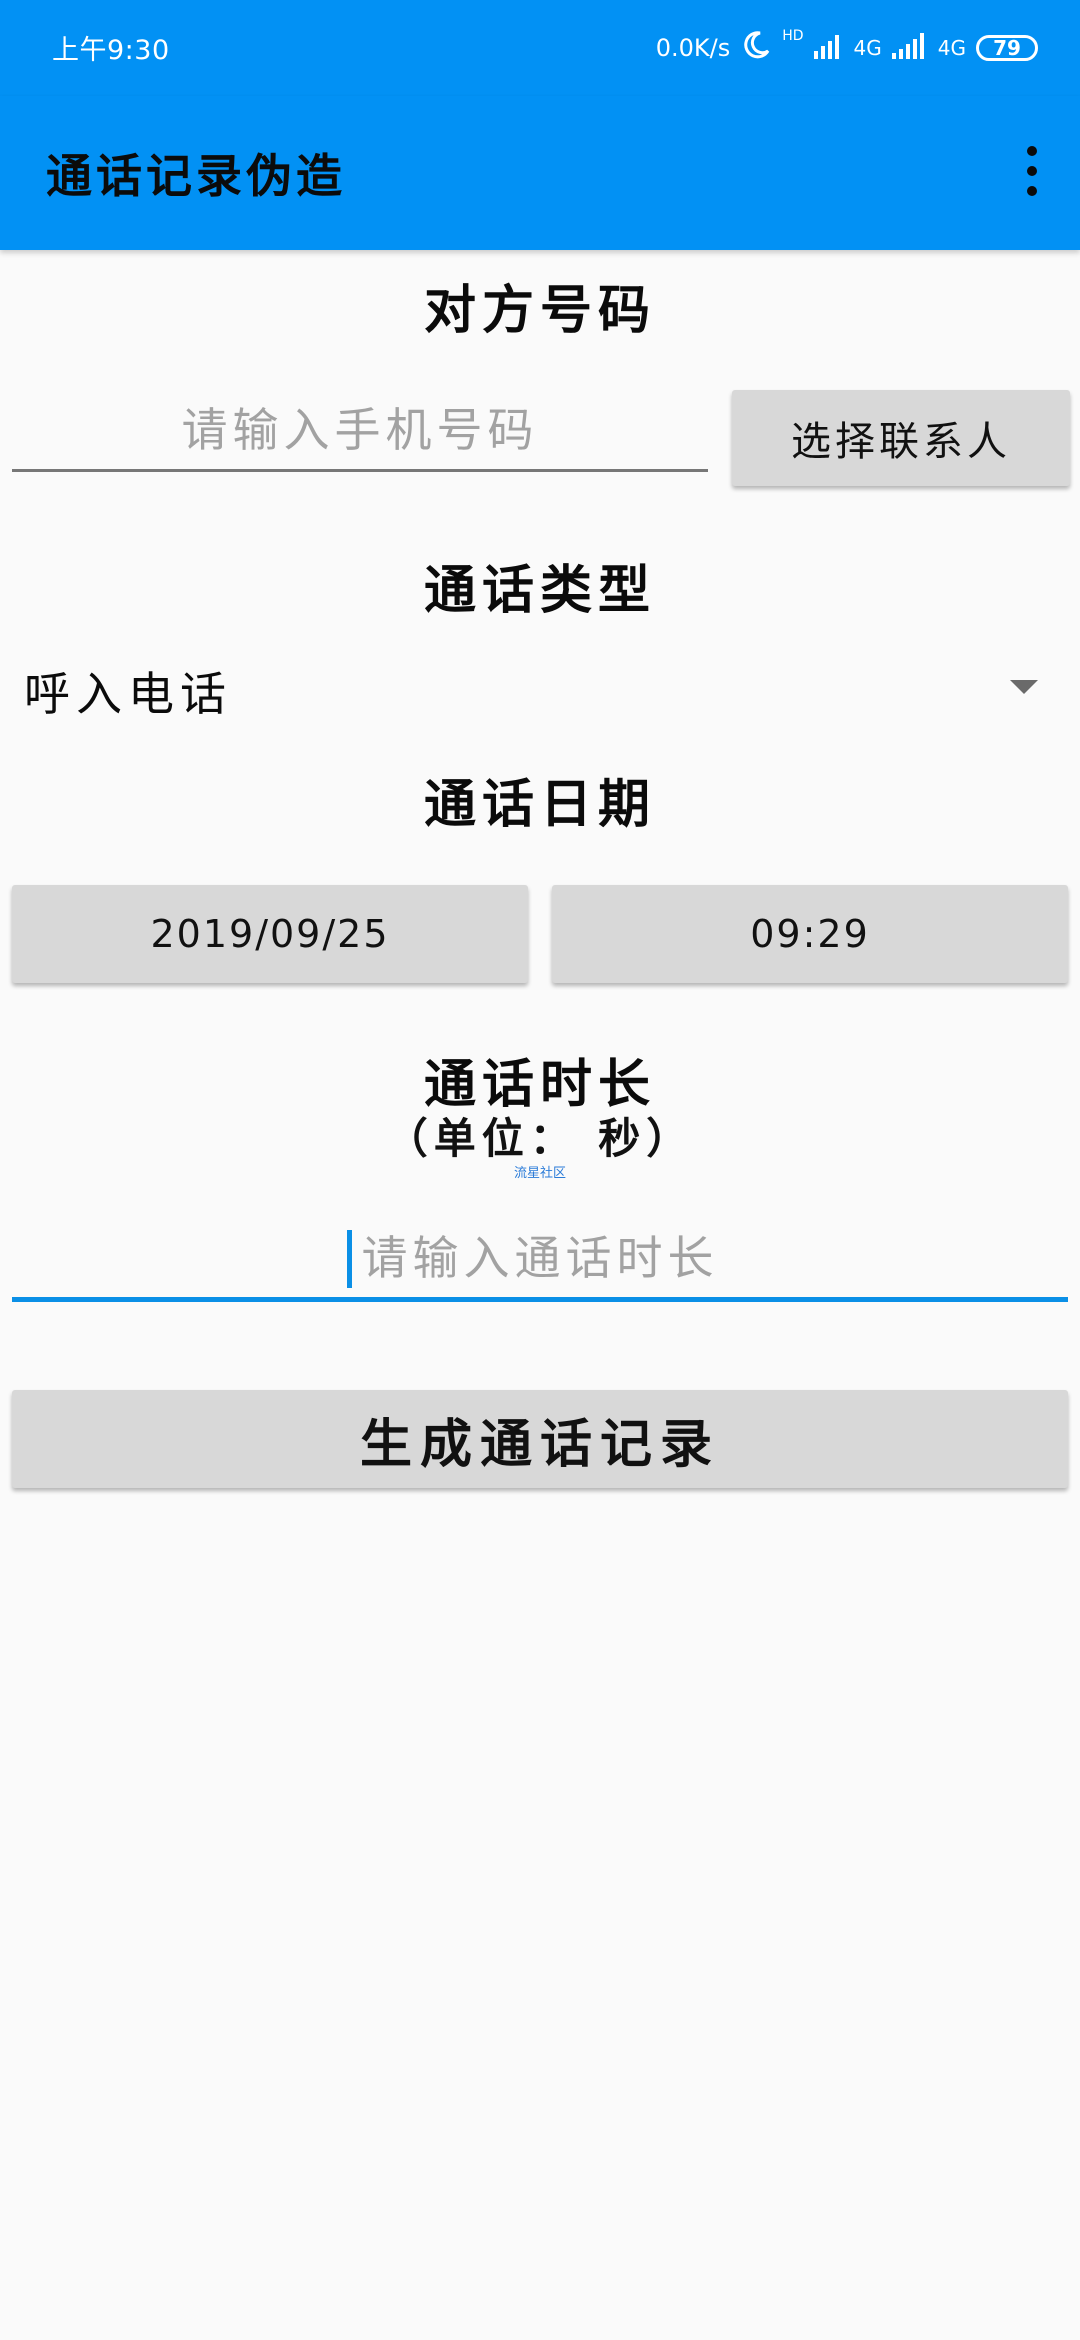  Describe the element at coordinates (540, 173) in the screenshot. I see `app-bar: 通话记录伪造` at that location.